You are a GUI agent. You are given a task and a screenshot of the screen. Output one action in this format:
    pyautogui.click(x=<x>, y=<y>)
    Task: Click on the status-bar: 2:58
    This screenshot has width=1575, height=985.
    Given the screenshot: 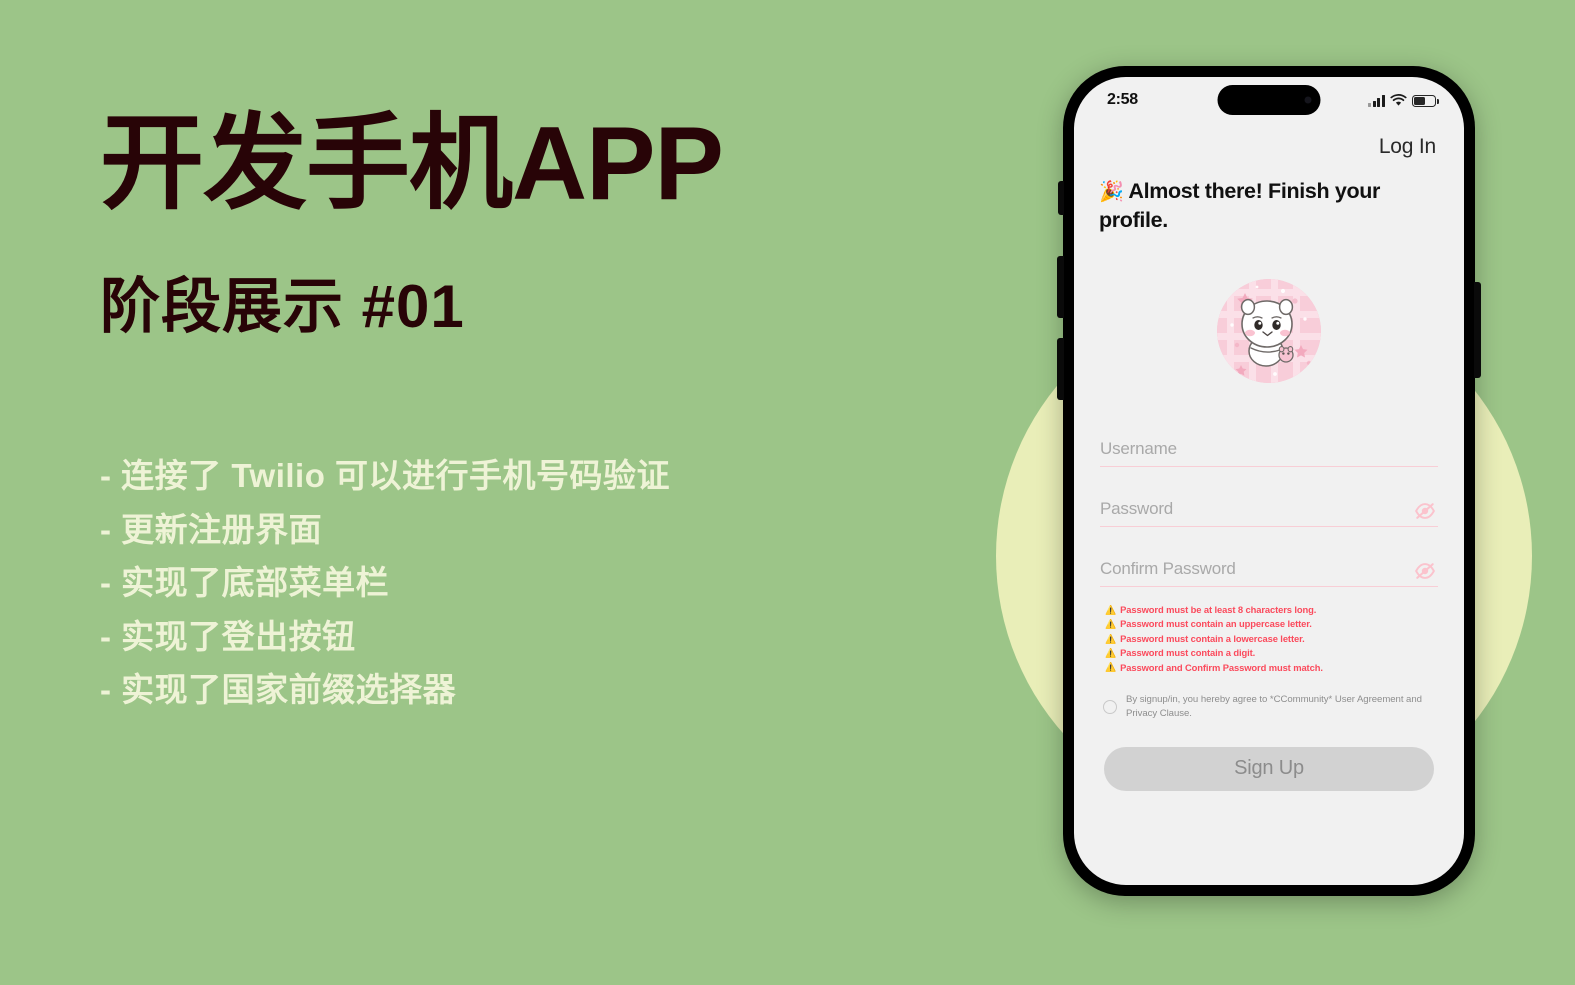 What is the action you would take?
    pyautogui.click(x=1269, y=102)
    